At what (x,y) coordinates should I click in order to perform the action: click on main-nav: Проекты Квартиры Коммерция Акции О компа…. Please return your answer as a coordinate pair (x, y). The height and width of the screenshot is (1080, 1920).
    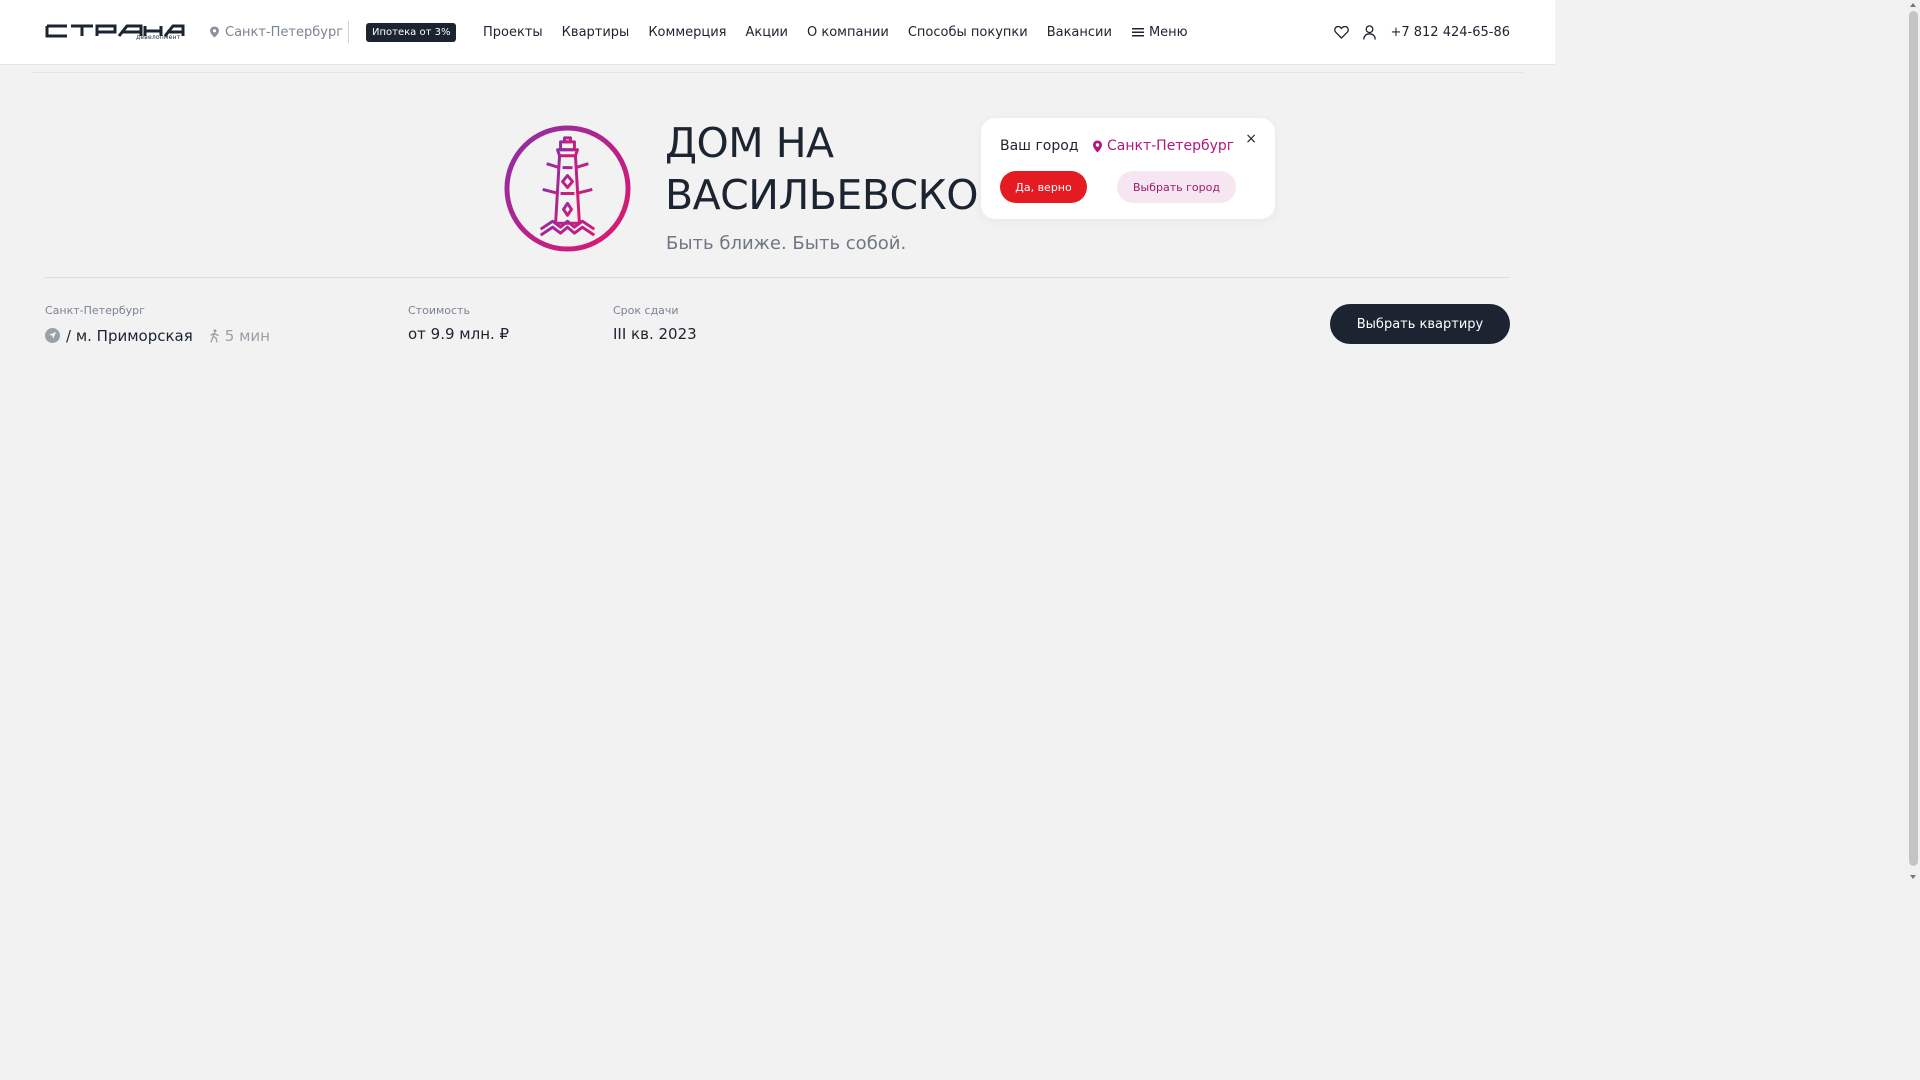
    Looking at the image, I should click on (835, 32).